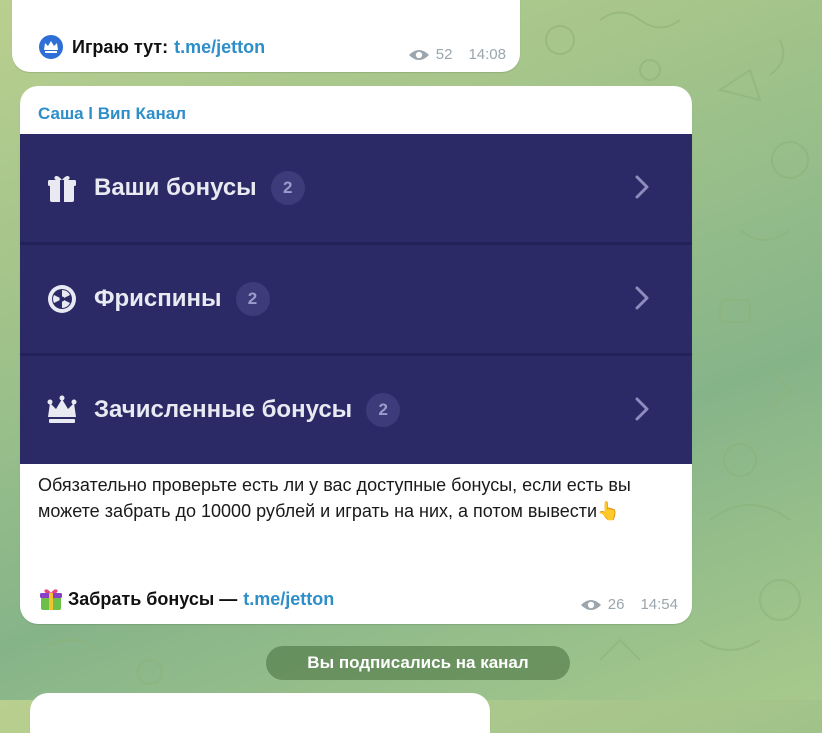 This screenshot has width=822, height=733. Describe the element at coordinates (418, 663) in the screenshot. I see `service-message-subscribed: Вы подписались на канал` at that location.